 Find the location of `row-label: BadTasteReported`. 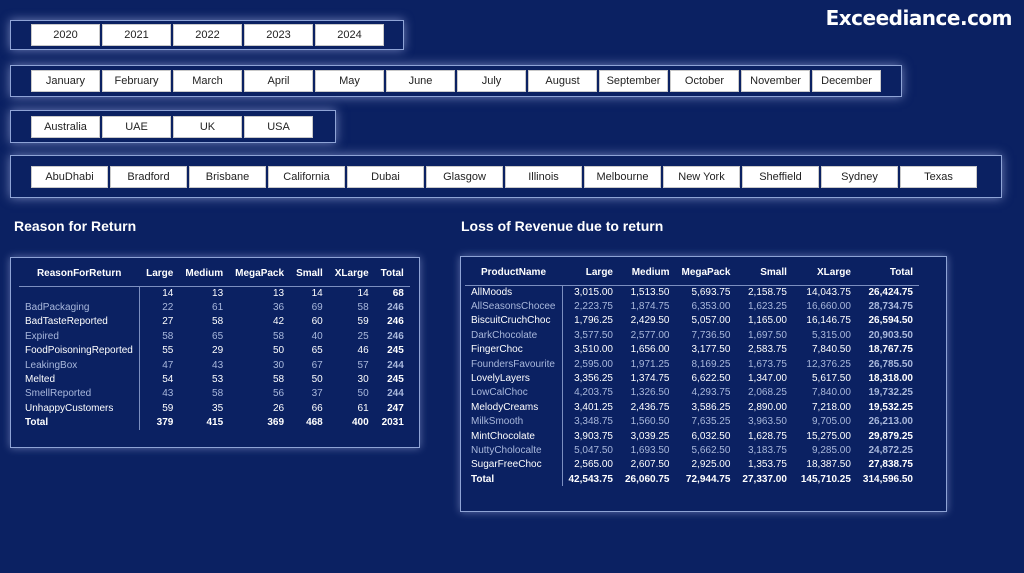

row-label: BadTasteReported is located at coordinates (79, 322).